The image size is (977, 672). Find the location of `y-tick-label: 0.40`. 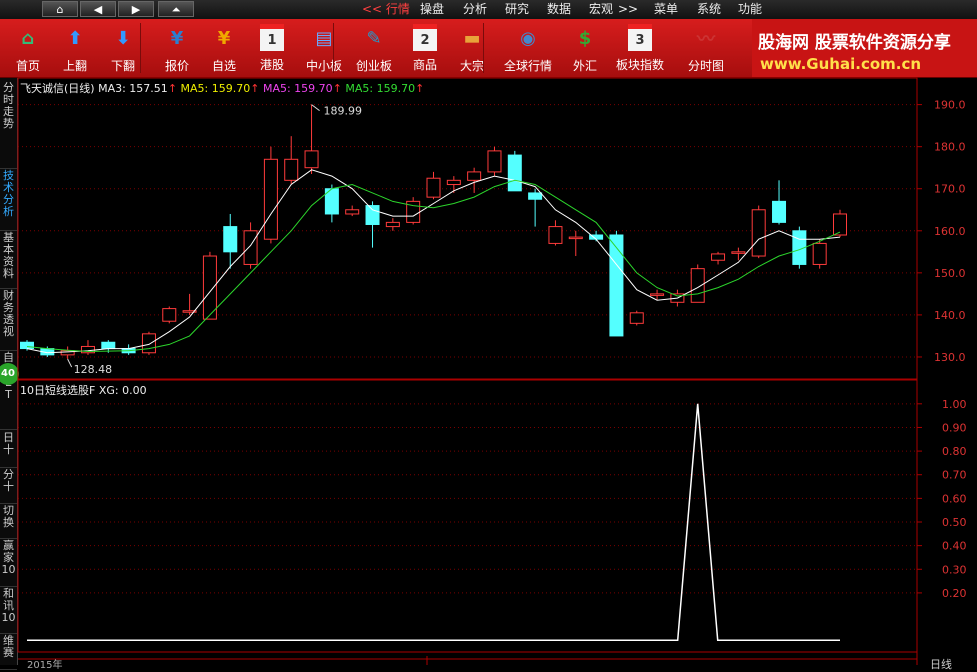

y-tick-label: 0.40 is located at coordinates (954, 546).